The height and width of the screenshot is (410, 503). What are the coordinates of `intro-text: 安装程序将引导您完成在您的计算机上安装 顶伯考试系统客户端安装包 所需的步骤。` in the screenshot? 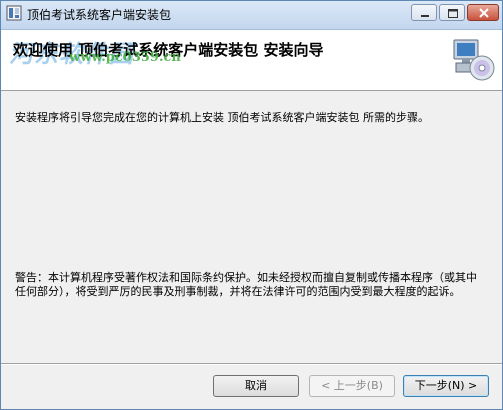 It's located at (222, 117).